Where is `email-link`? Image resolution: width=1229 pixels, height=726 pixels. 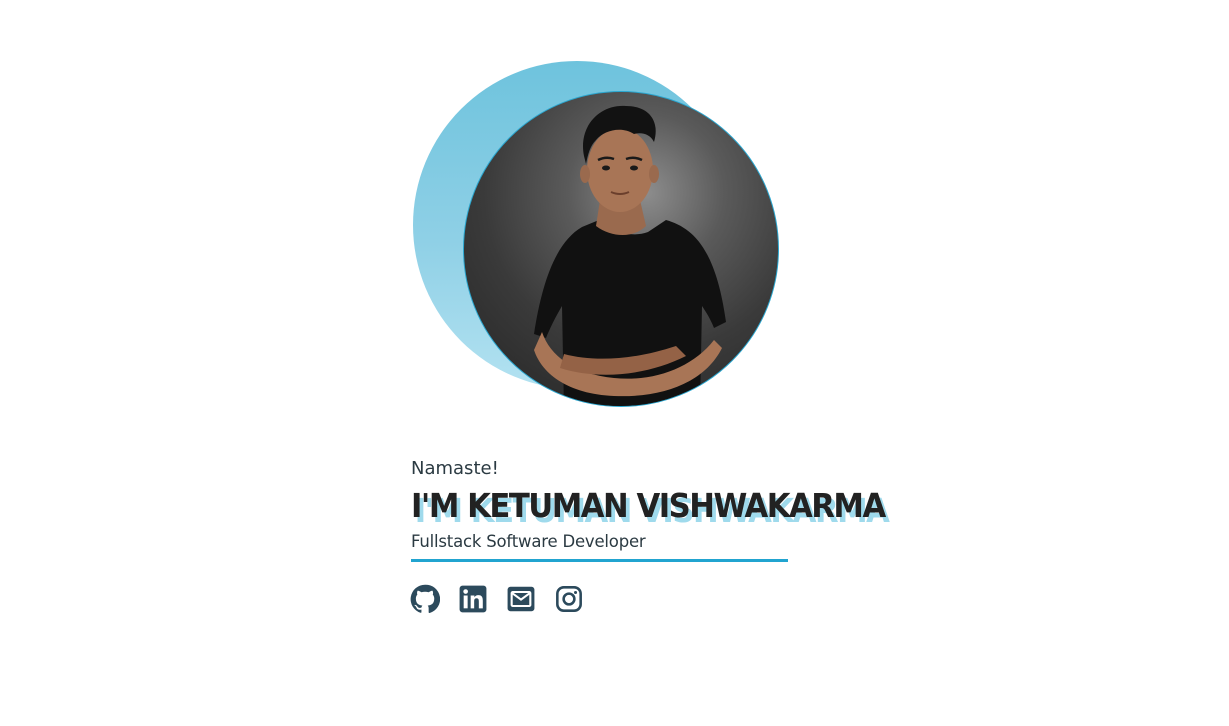 email-link is located at coordinates (521, 599).